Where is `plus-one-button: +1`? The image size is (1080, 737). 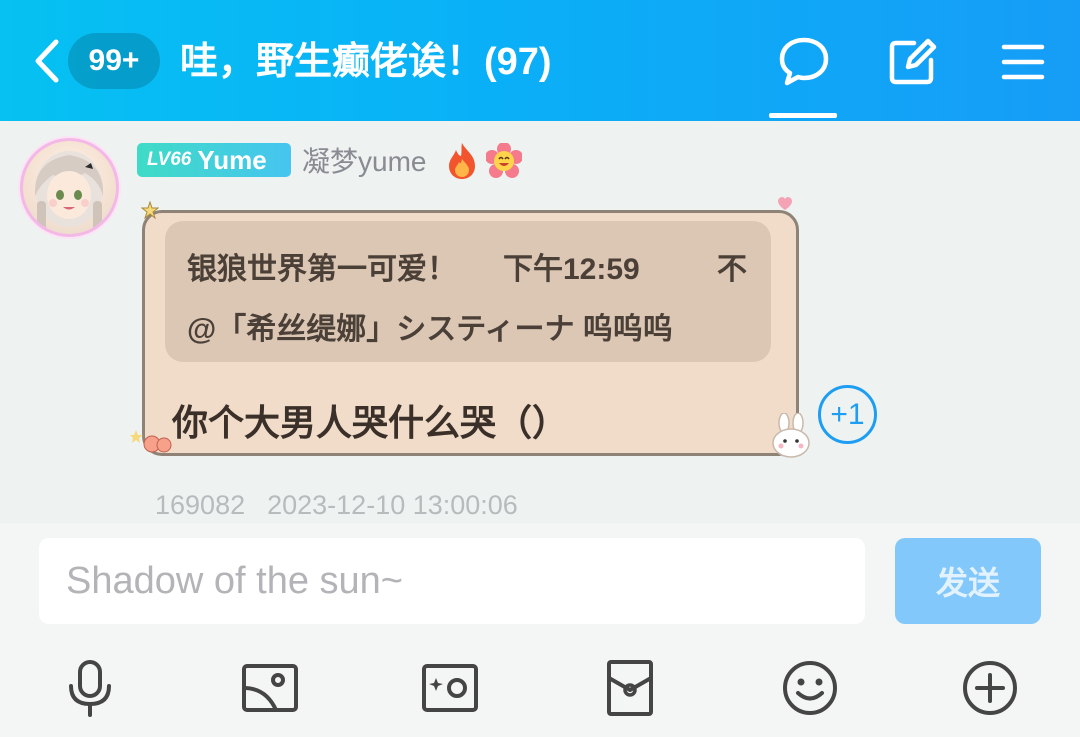 plus-one-button: +1 is located at coordinates (847, 414).